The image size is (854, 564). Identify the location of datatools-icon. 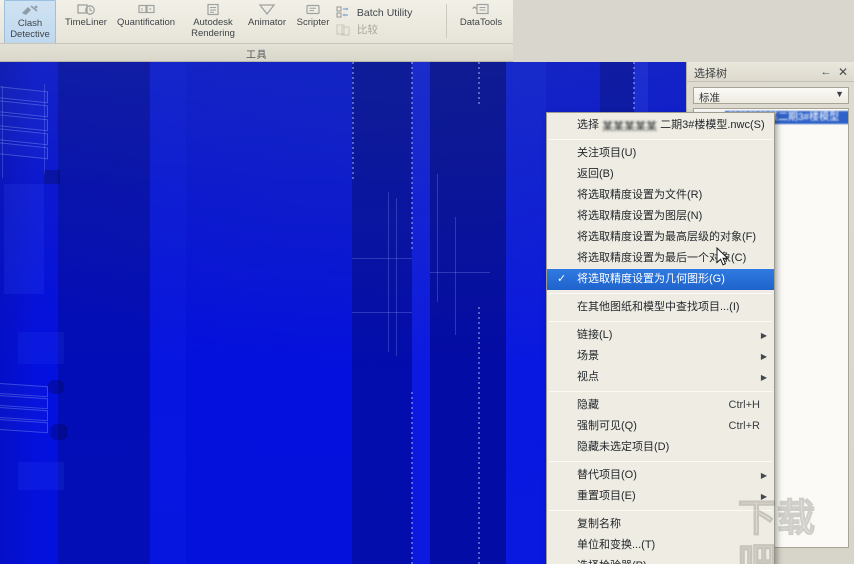
(481, 9).